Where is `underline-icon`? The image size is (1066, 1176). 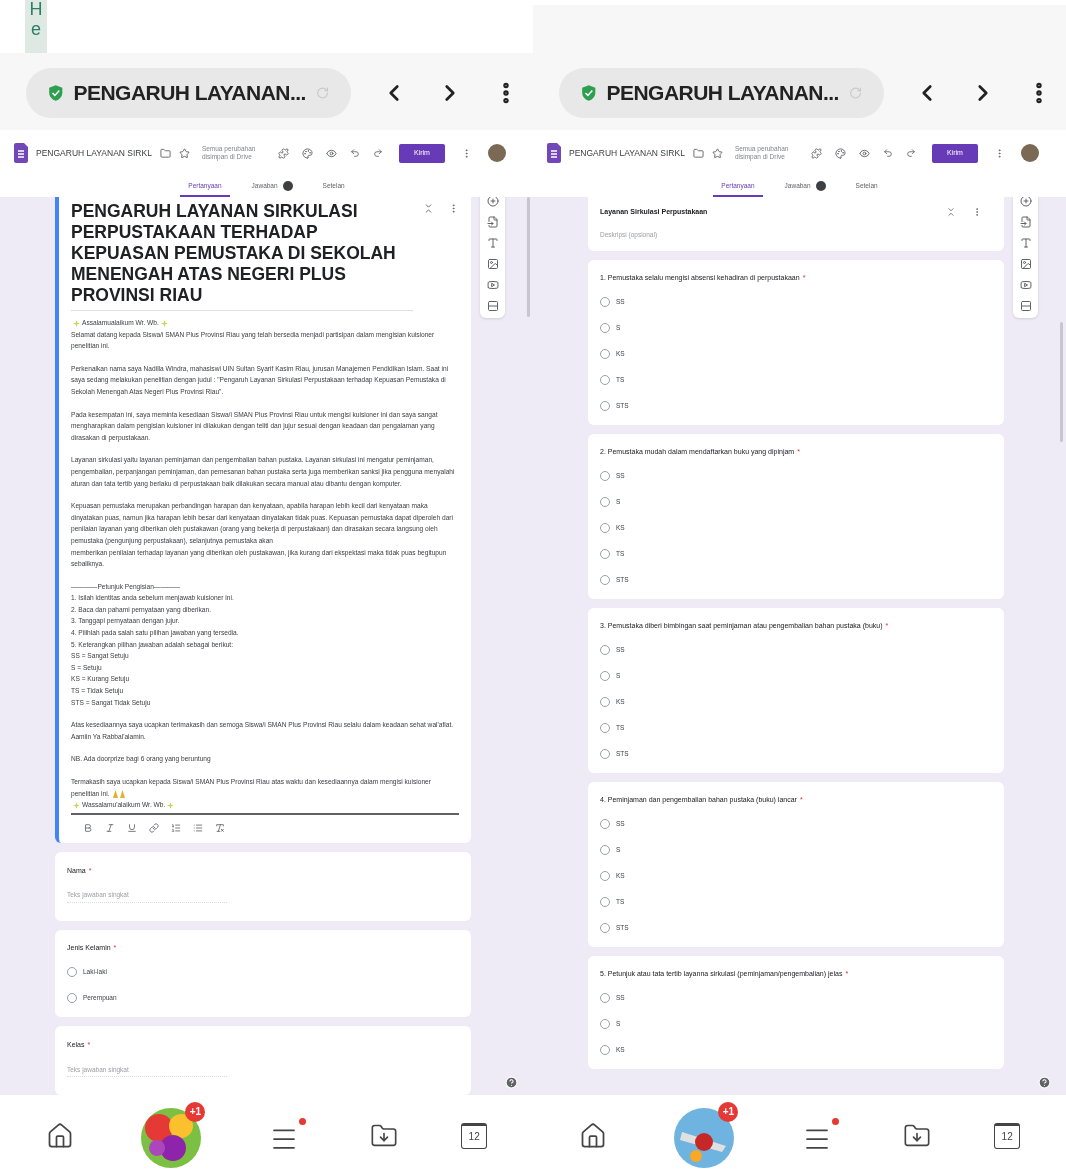
underline-icon is located at coordinates (132, 827).